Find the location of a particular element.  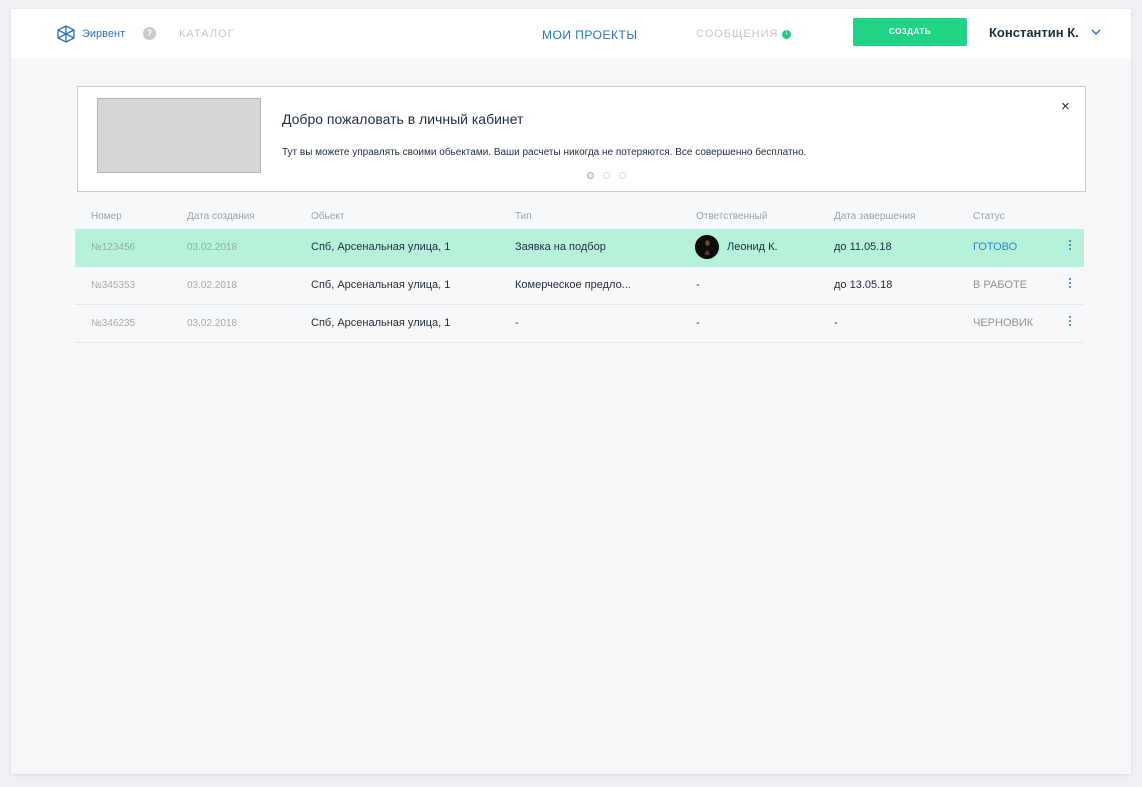

row-responsible: Леонид К. is located at coordinates (752, 247).